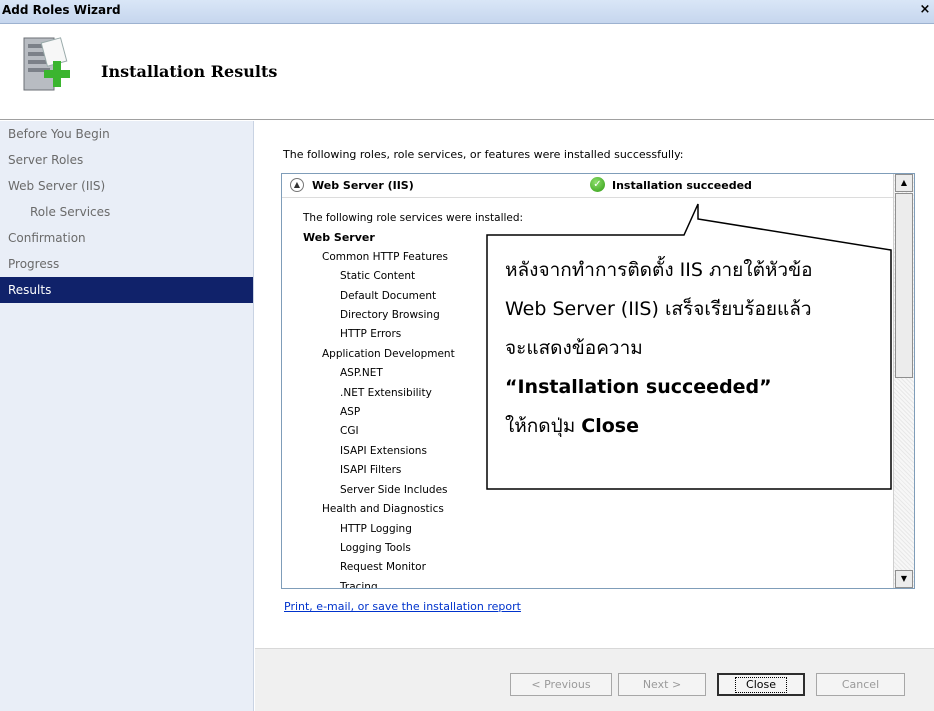  Describe the element at coordinates (682, 185) in the screenshot. I see `status-text: Installation succeeded` at that location.